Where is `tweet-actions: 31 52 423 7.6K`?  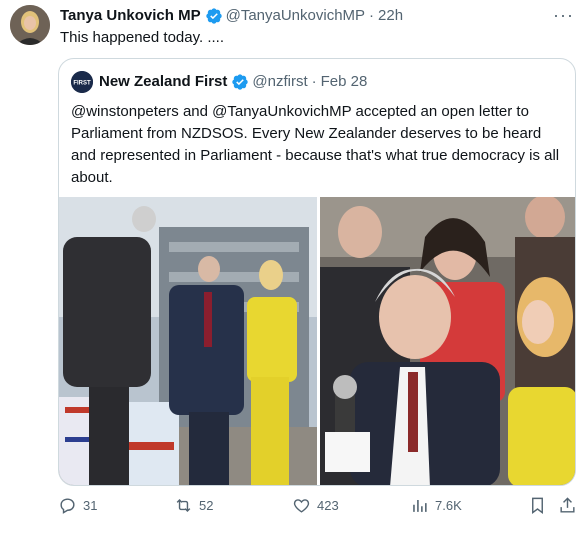
tweet-actions: 31 52 423 7.6K is located at coordinates (294, 511).